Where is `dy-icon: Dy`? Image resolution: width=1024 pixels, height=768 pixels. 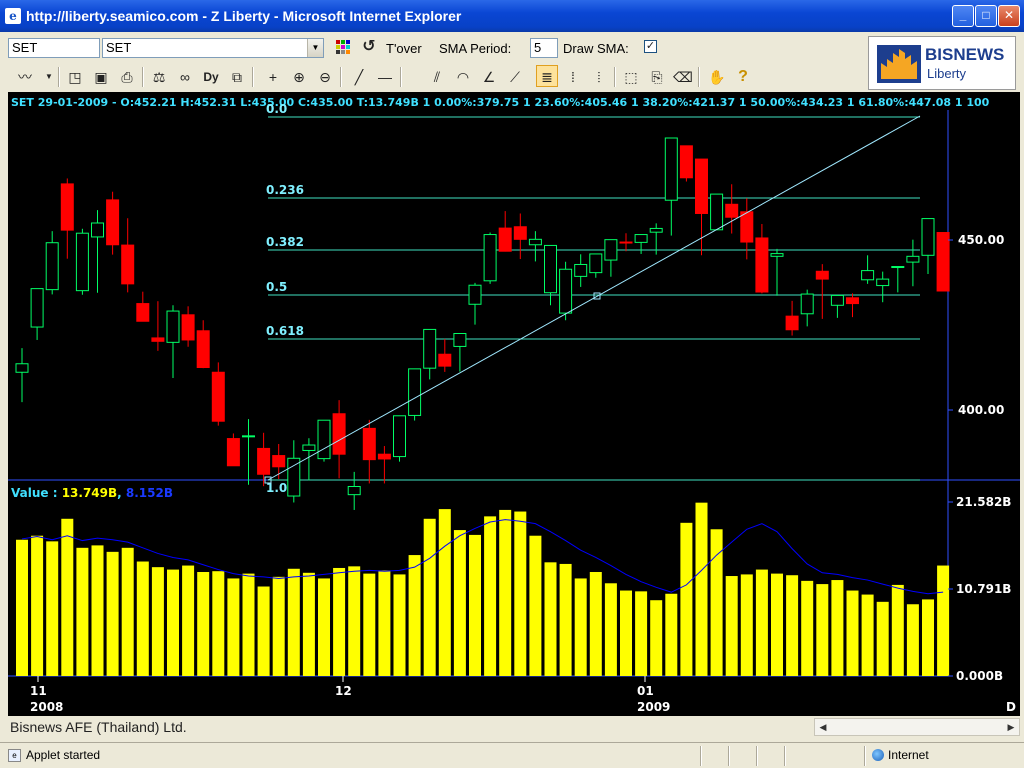 dy-icon: Dy is located at coordinates (211, 77).